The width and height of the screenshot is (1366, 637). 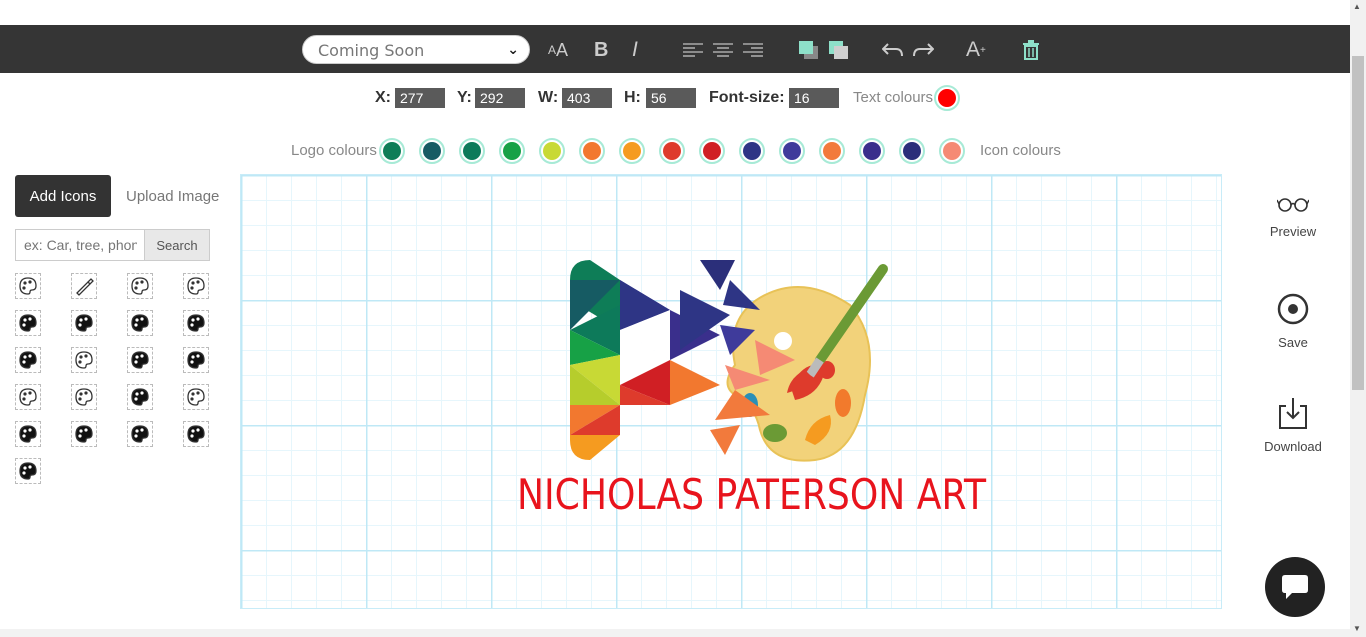 I want to click on bring-forward-icon, so click(x=809, y=50).